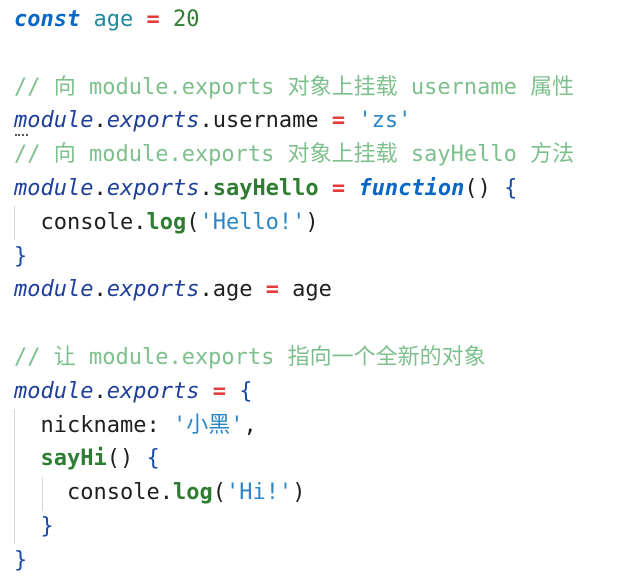  Describe the element at coordinates (324, 527) in the screenshot. I see `code-line-16: }` at that location.